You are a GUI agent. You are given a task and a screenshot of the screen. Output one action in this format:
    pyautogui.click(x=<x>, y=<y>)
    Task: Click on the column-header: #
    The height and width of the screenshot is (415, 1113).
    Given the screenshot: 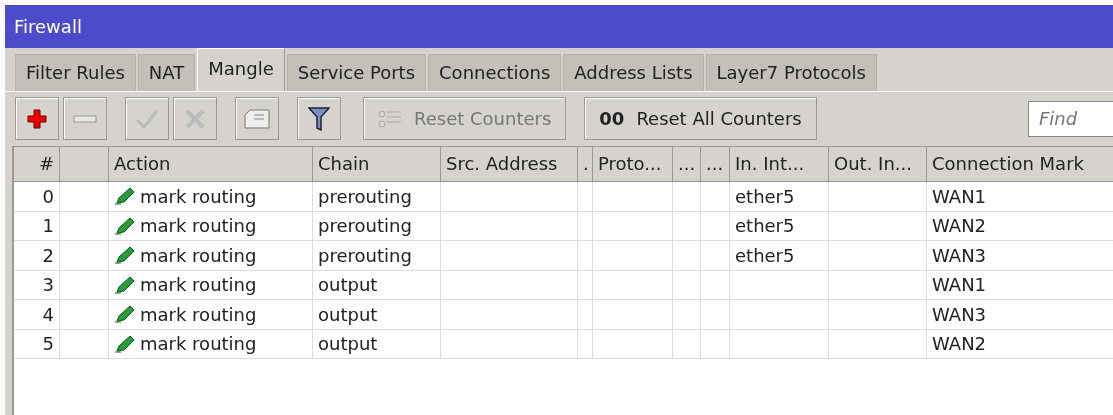 What is the action you would take?
    pyautogui.click(x=37, y=164)
    